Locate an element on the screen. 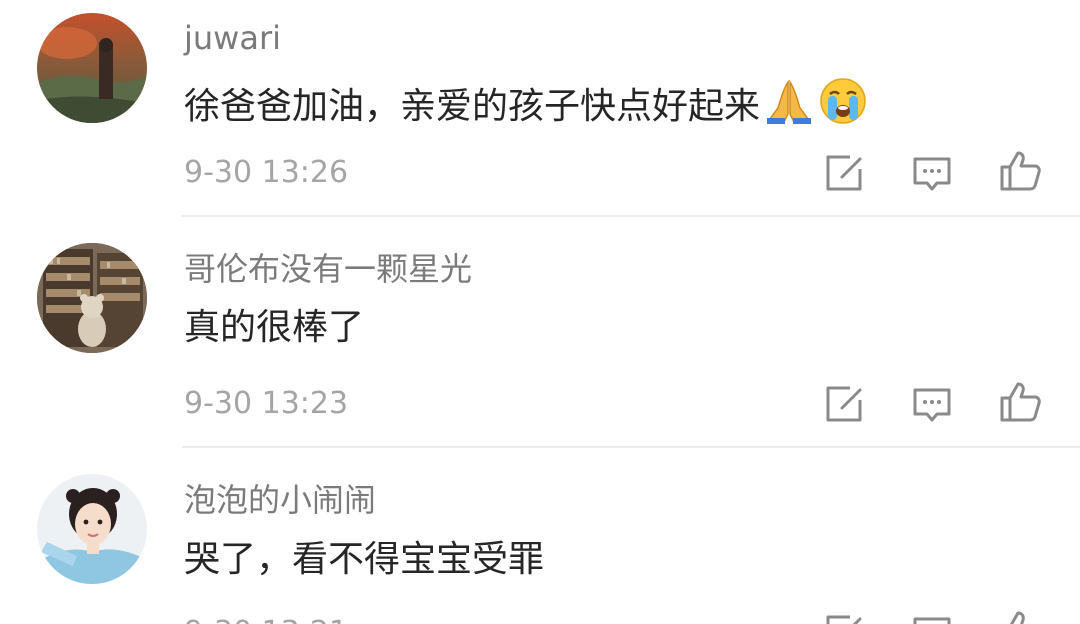 This screenshot has width=1080, height=624. crying-face-icon is located at coordinates (843, 107).